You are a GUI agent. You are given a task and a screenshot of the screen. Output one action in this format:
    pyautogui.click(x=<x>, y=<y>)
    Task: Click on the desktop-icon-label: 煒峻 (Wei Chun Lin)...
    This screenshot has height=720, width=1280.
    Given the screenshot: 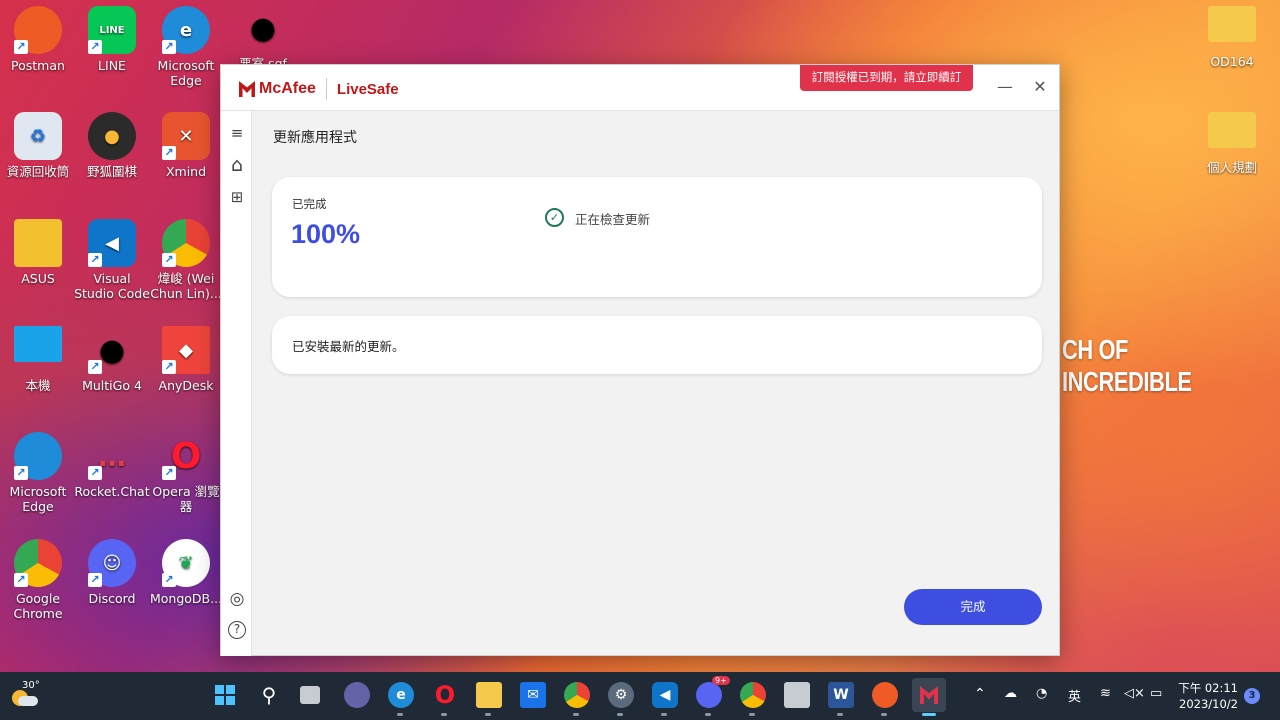 What is the action you would take?
    pyautogui.click(x=186, y=286)
    